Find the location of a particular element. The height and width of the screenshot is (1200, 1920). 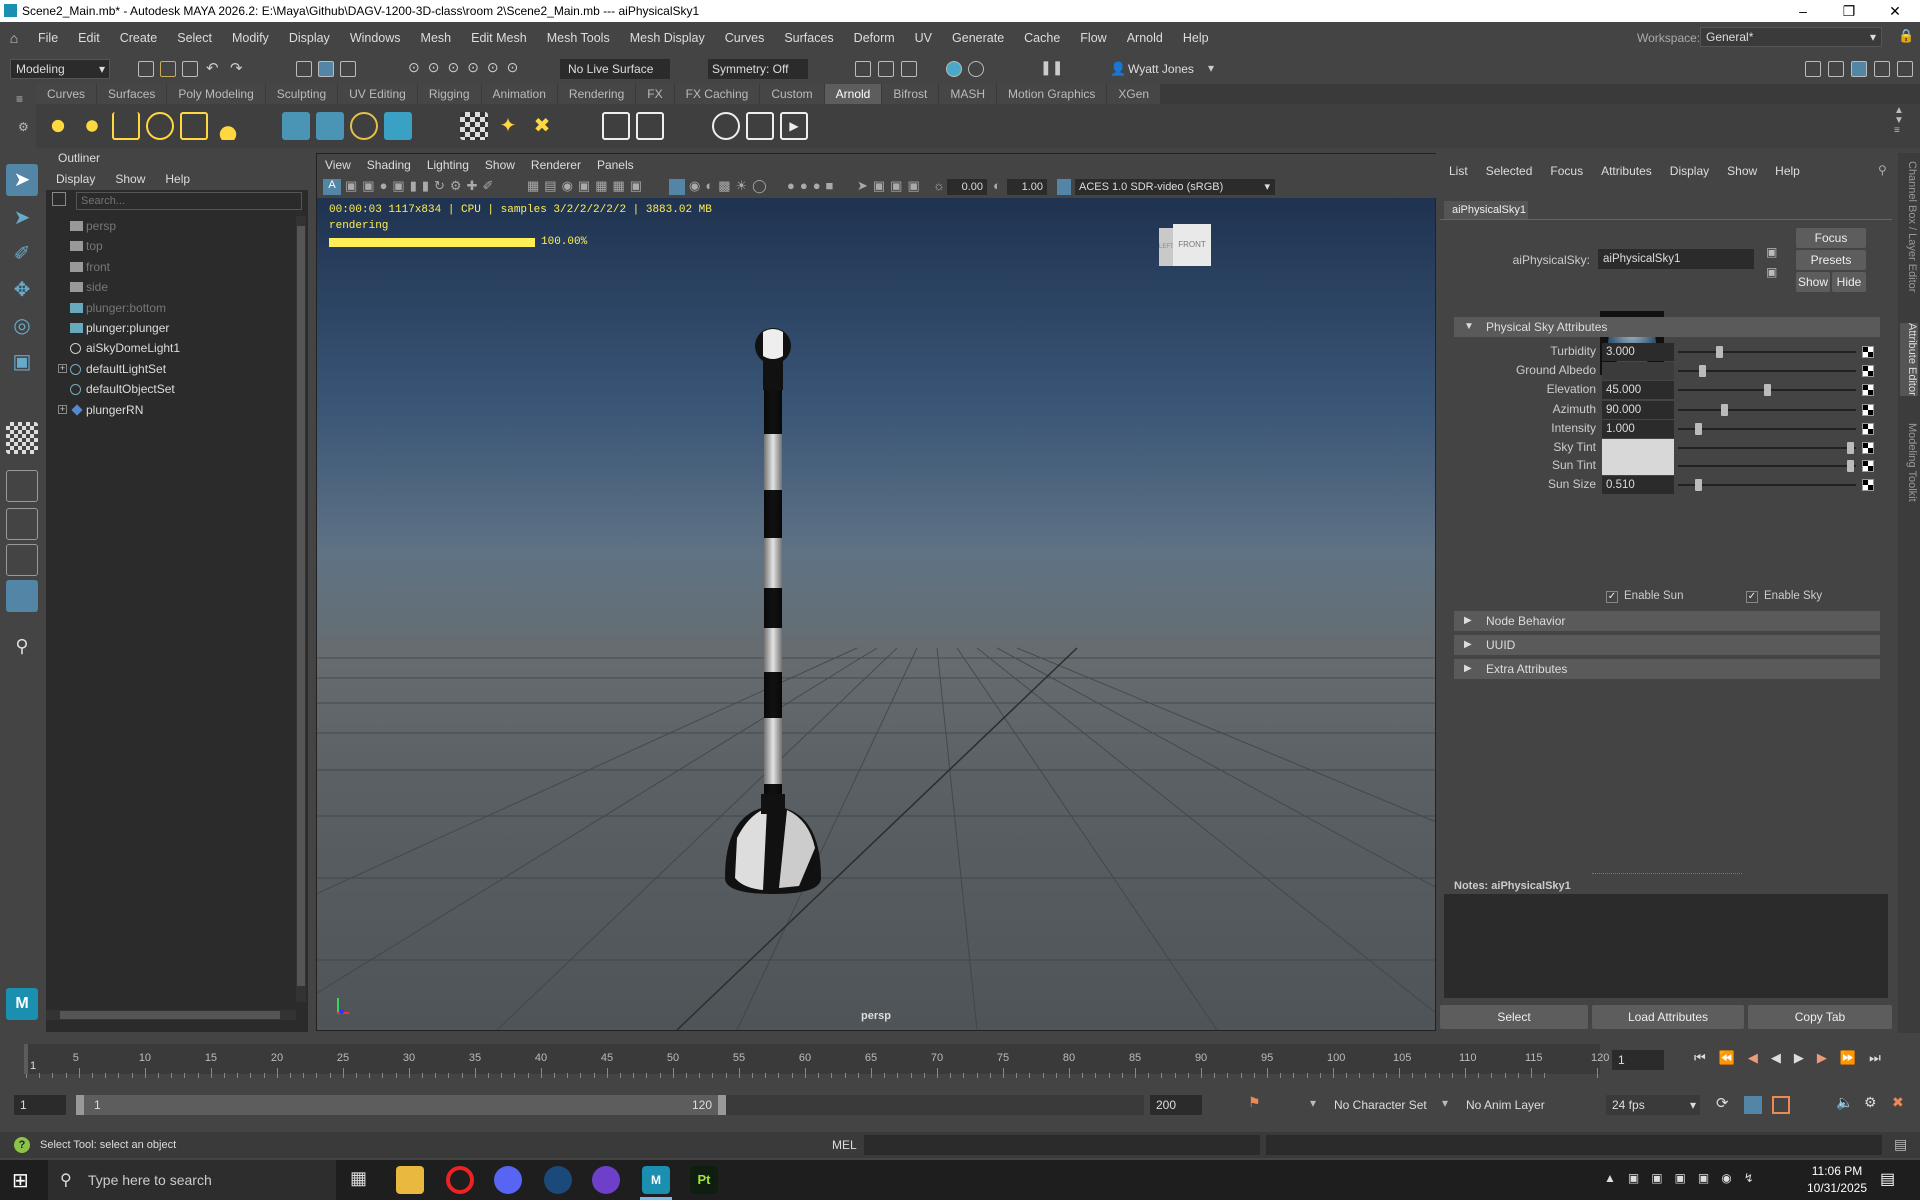

node-name-field: aiPhysicalSky1 is located at coordinates (1676, 259).